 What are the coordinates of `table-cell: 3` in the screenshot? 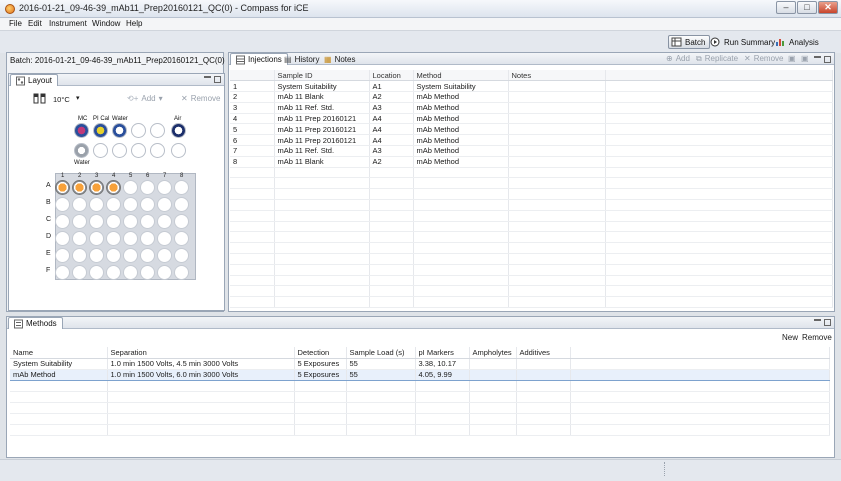 It's located at (252, 108).